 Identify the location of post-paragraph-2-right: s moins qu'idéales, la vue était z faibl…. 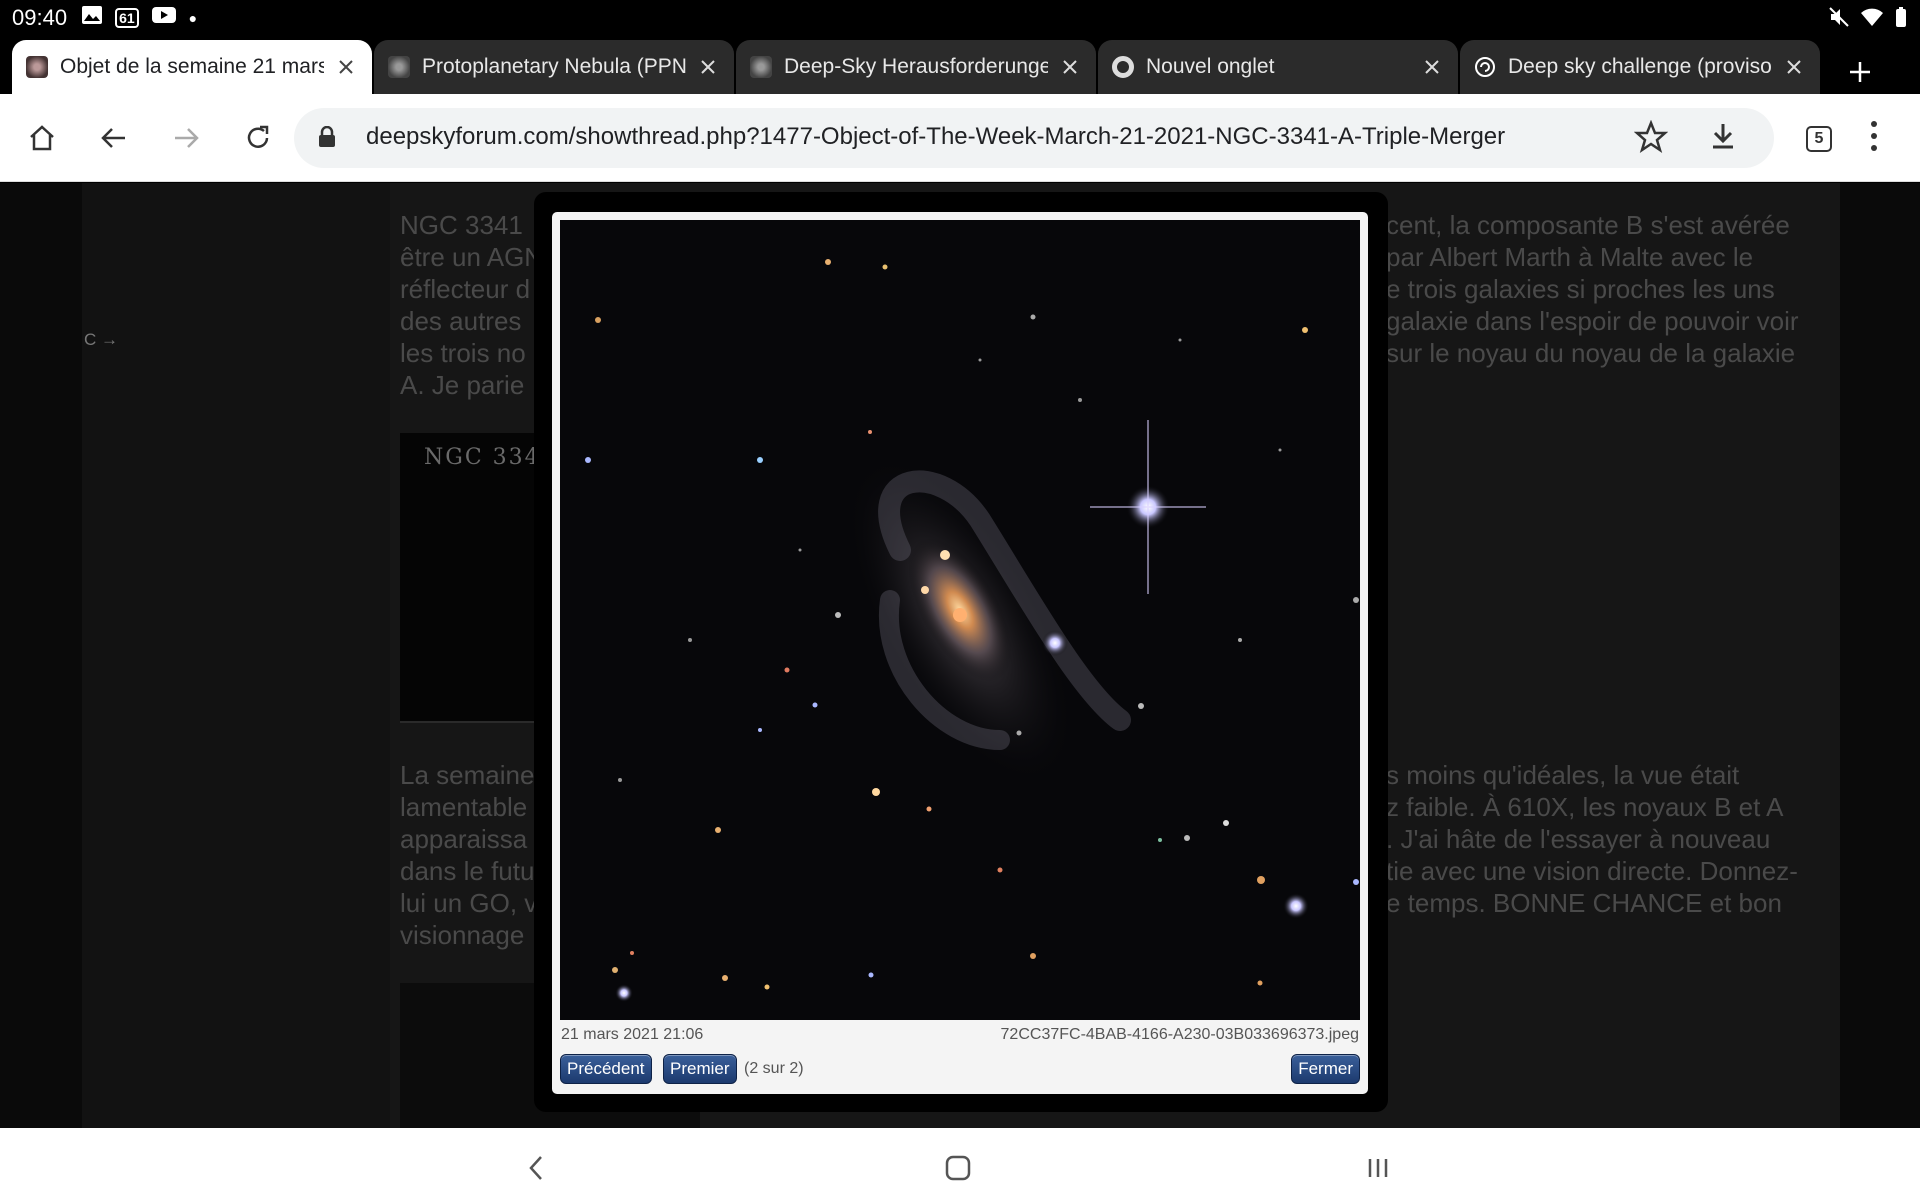
(1606, 839).